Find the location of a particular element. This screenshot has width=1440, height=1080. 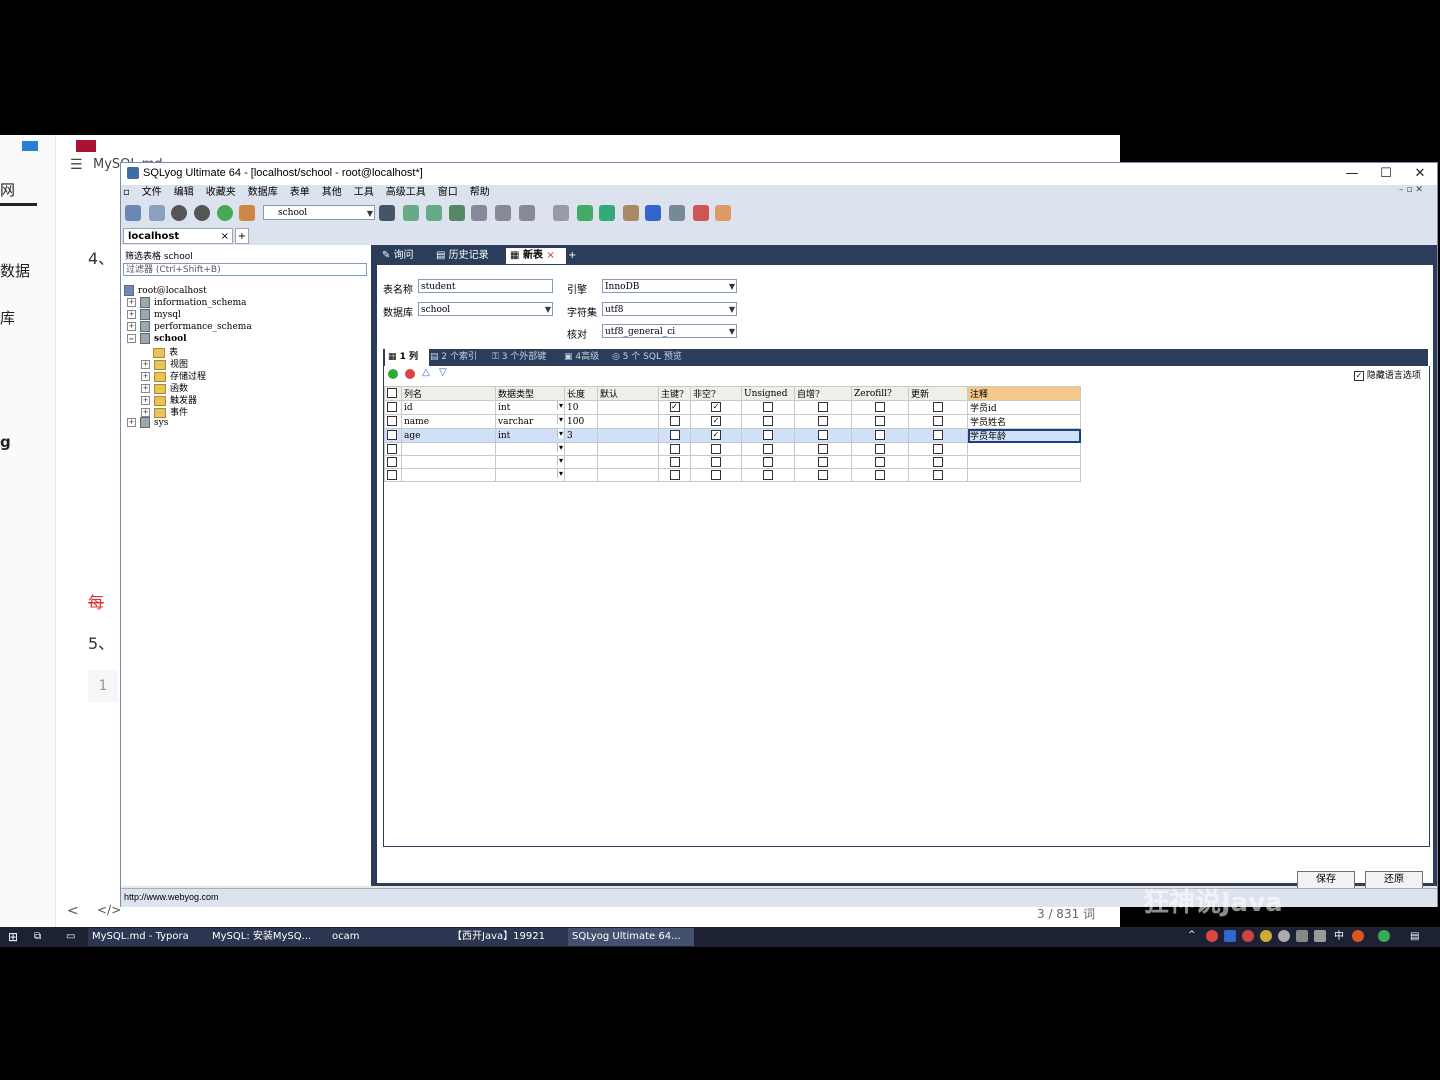

comment-cell is located at coordinates (1024, 475).